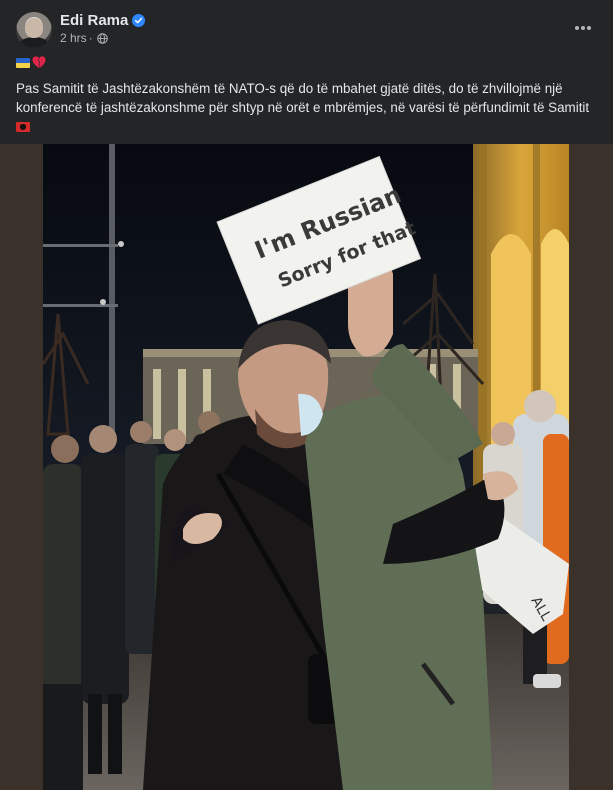  Describe the element at coordinates (583, 28) in the screenshot. I see `more-horizontal-icon` at that location.